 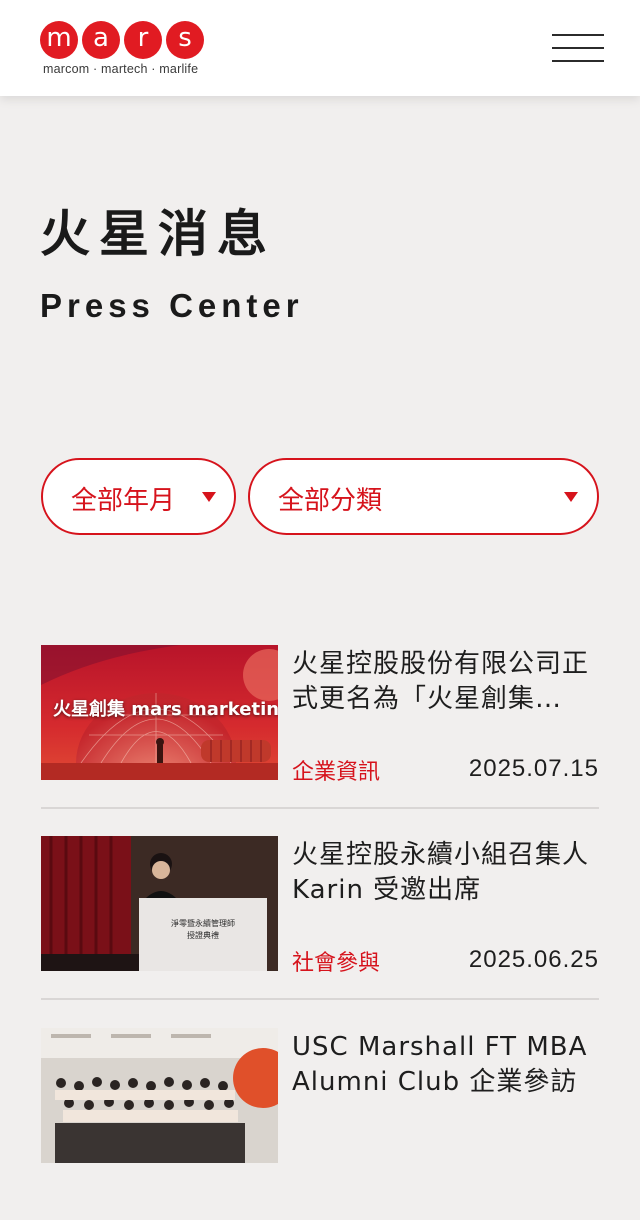 I want to click on page-subtitle: Press Center, so click(x=172, y=305).